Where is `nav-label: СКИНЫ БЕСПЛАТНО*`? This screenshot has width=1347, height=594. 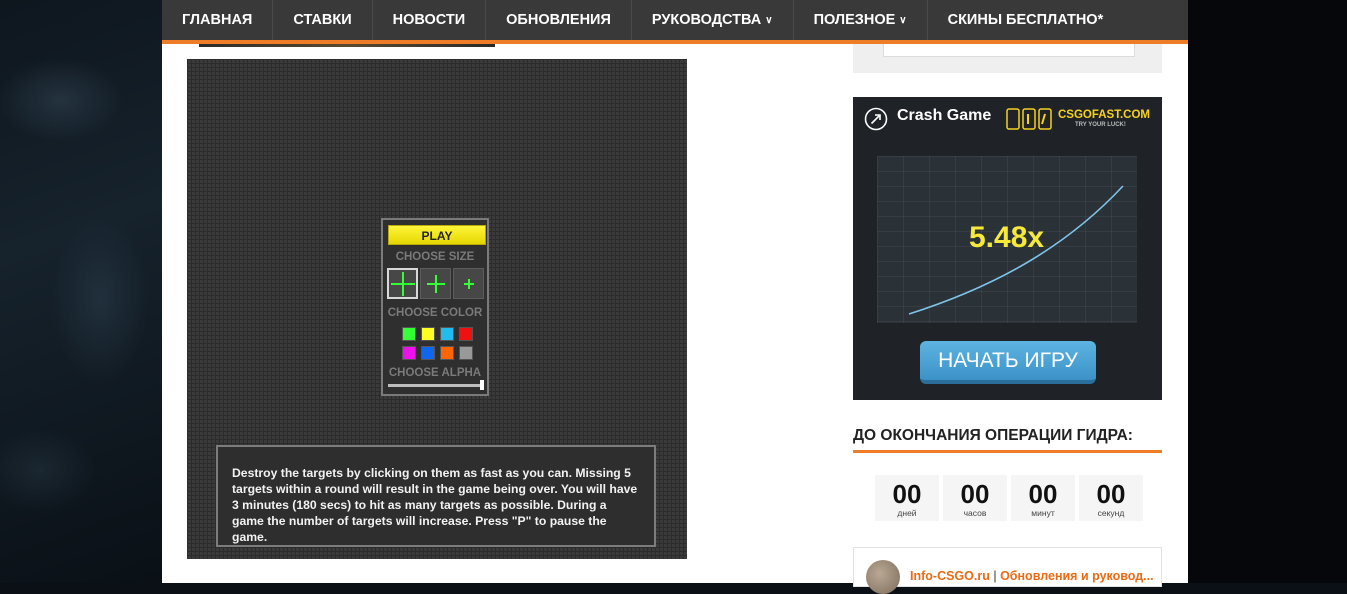
nav-label: СКИНЫ БЕСПЛАТНО* is located at coordinates (1025, 20).